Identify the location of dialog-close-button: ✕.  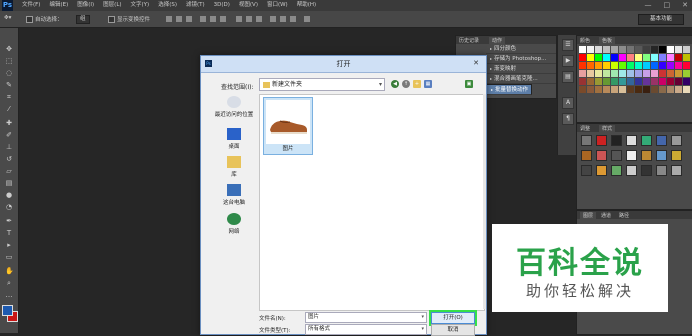
(476, 63).